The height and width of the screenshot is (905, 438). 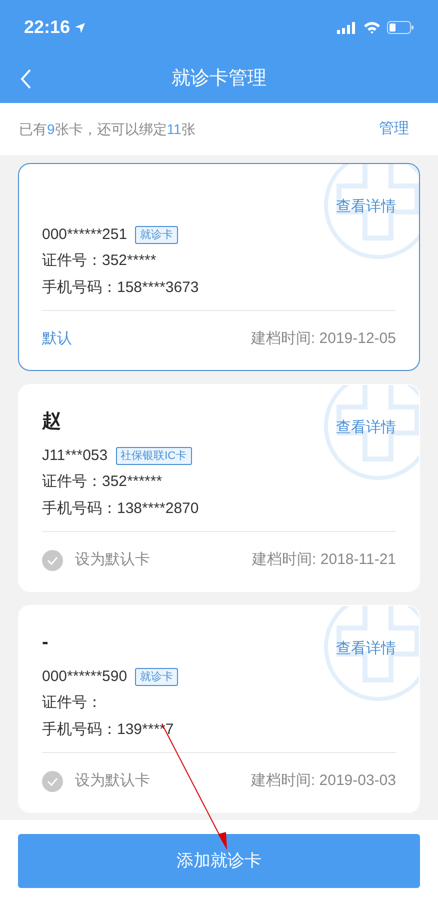 What do you see at coordinates (80, 28) in the screenshot?
I see `location-arrow-icon` at bounding box center [80, 28].